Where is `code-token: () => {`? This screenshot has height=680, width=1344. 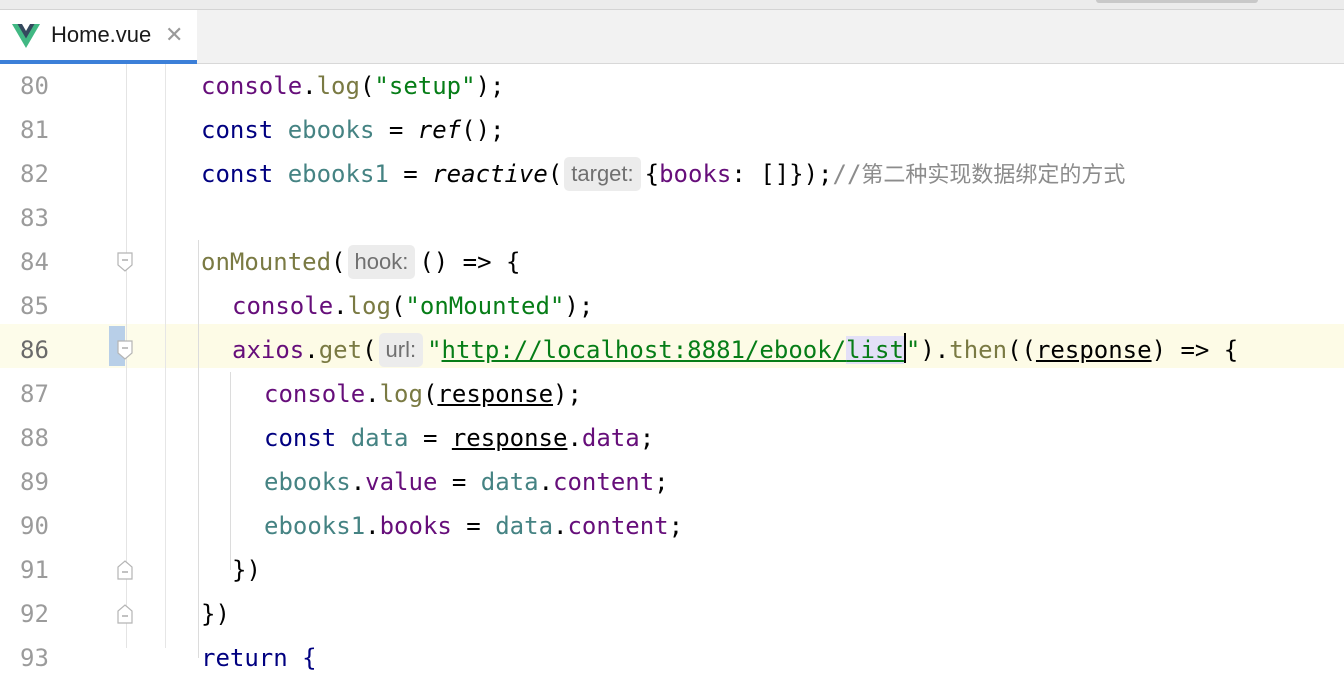
code-token: () => { is located at coordinates (470, 262).